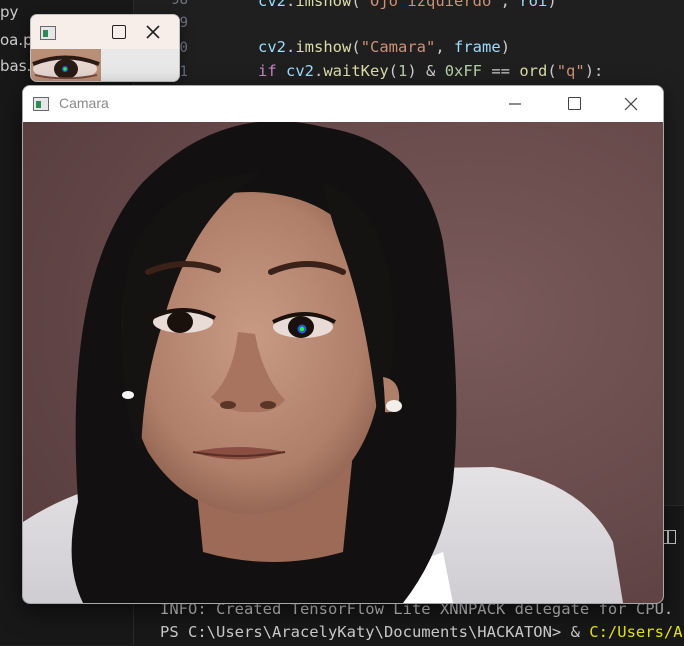  I want to click on code-token: "Ojo izquierdo", so click(430, 5).